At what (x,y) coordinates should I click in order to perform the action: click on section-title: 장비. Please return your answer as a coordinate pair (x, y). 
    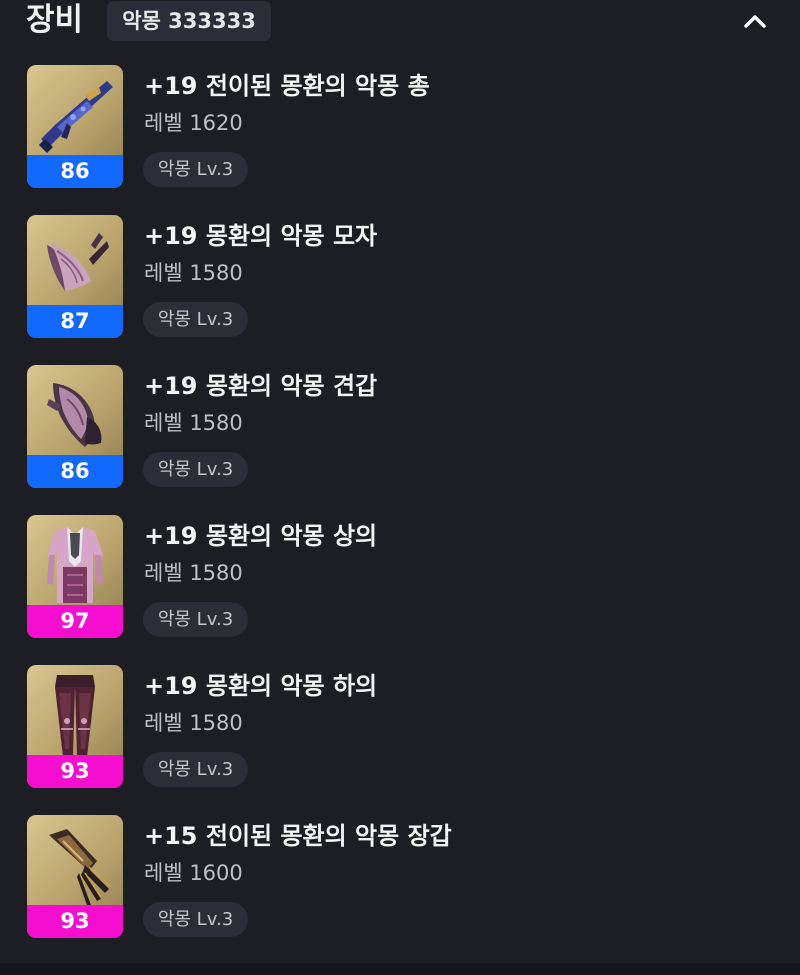
    Looking at the image, I should click on (55, 20).